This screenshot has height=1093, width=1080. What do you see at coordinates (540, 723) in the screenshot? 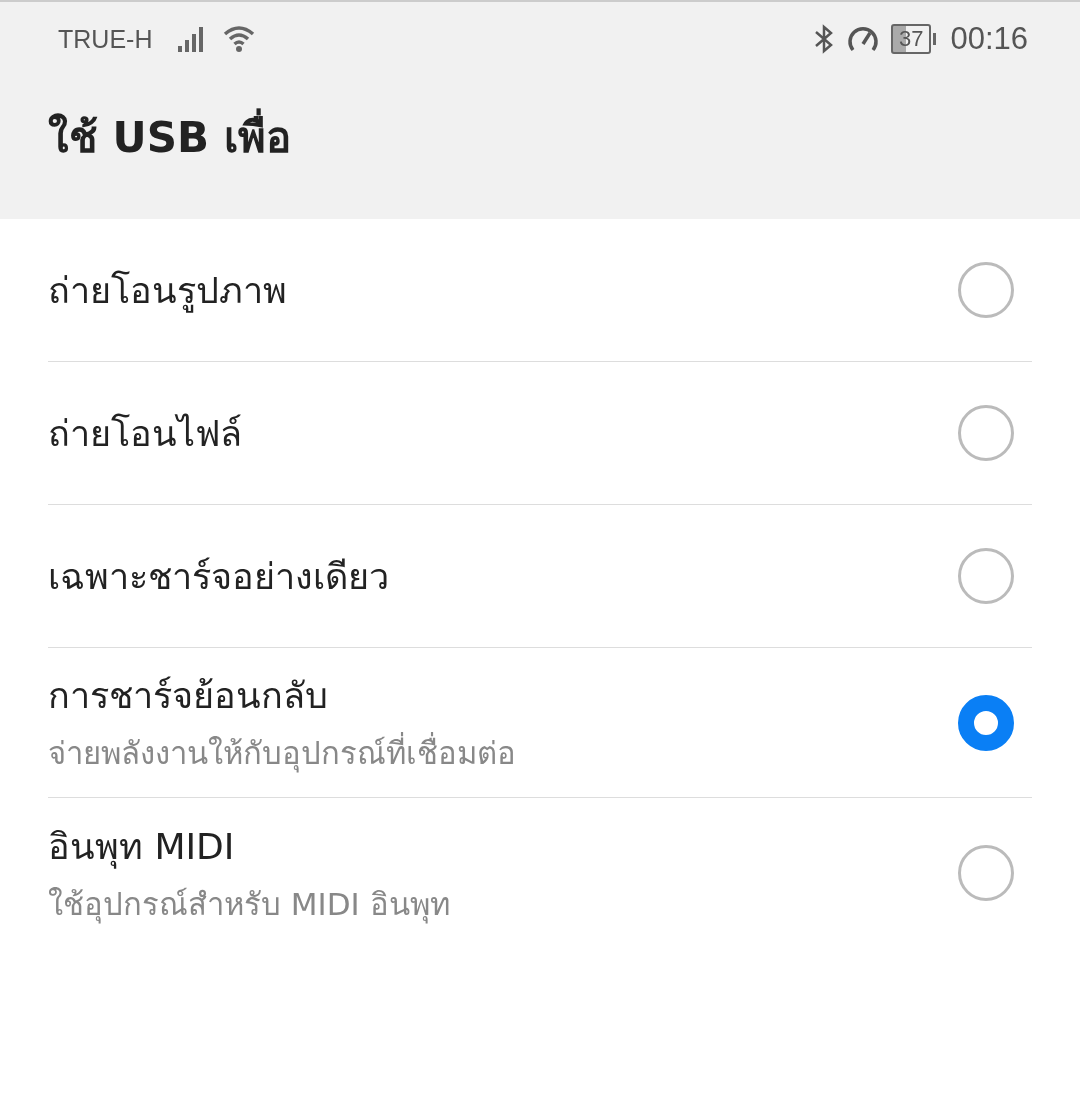
I see `usb-option: การชาร์จย้อนกลับ จ่ายพลังงานให้กับอุปกรณ์ที่เชื่อมต่อ` at bounding box center [540, 723].